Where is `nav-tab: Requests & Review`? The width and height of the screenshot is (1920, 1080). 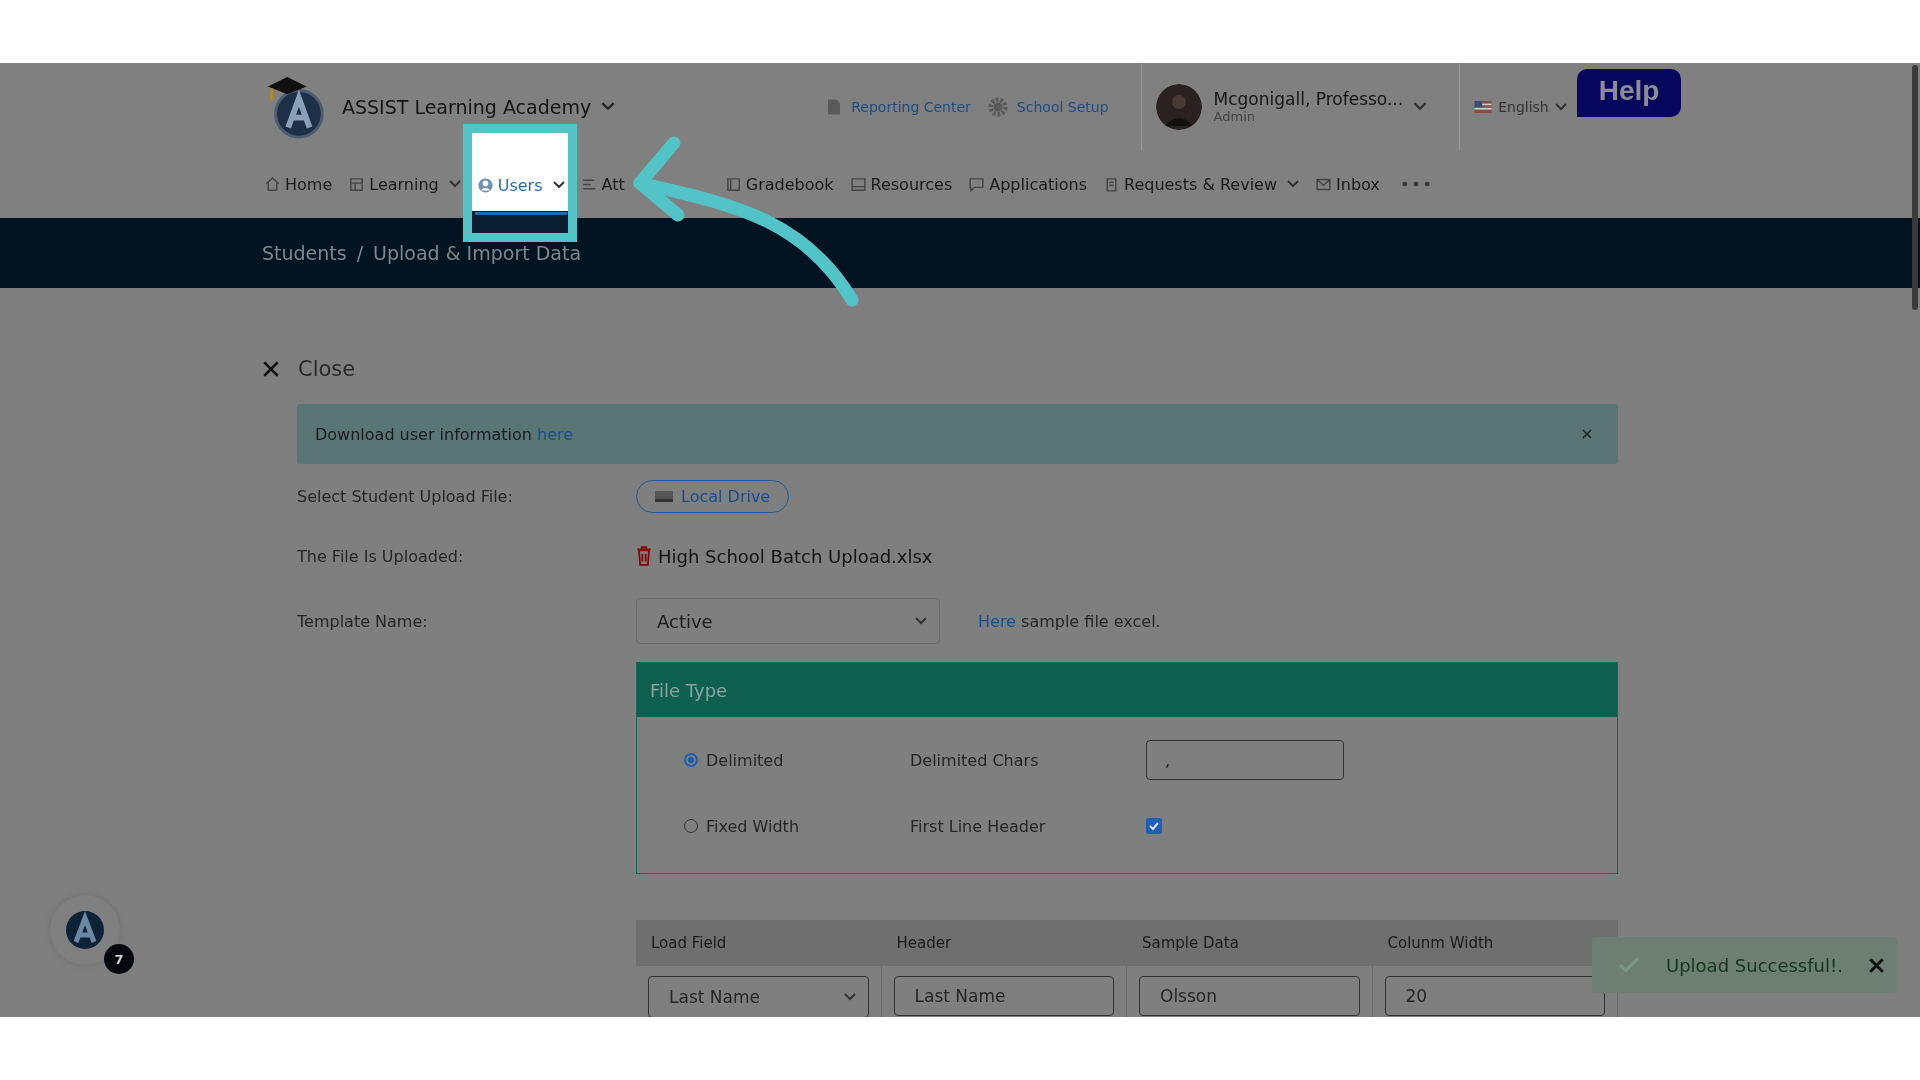 nav-tab: Requests & Review is located at coordinates (1201, 184).